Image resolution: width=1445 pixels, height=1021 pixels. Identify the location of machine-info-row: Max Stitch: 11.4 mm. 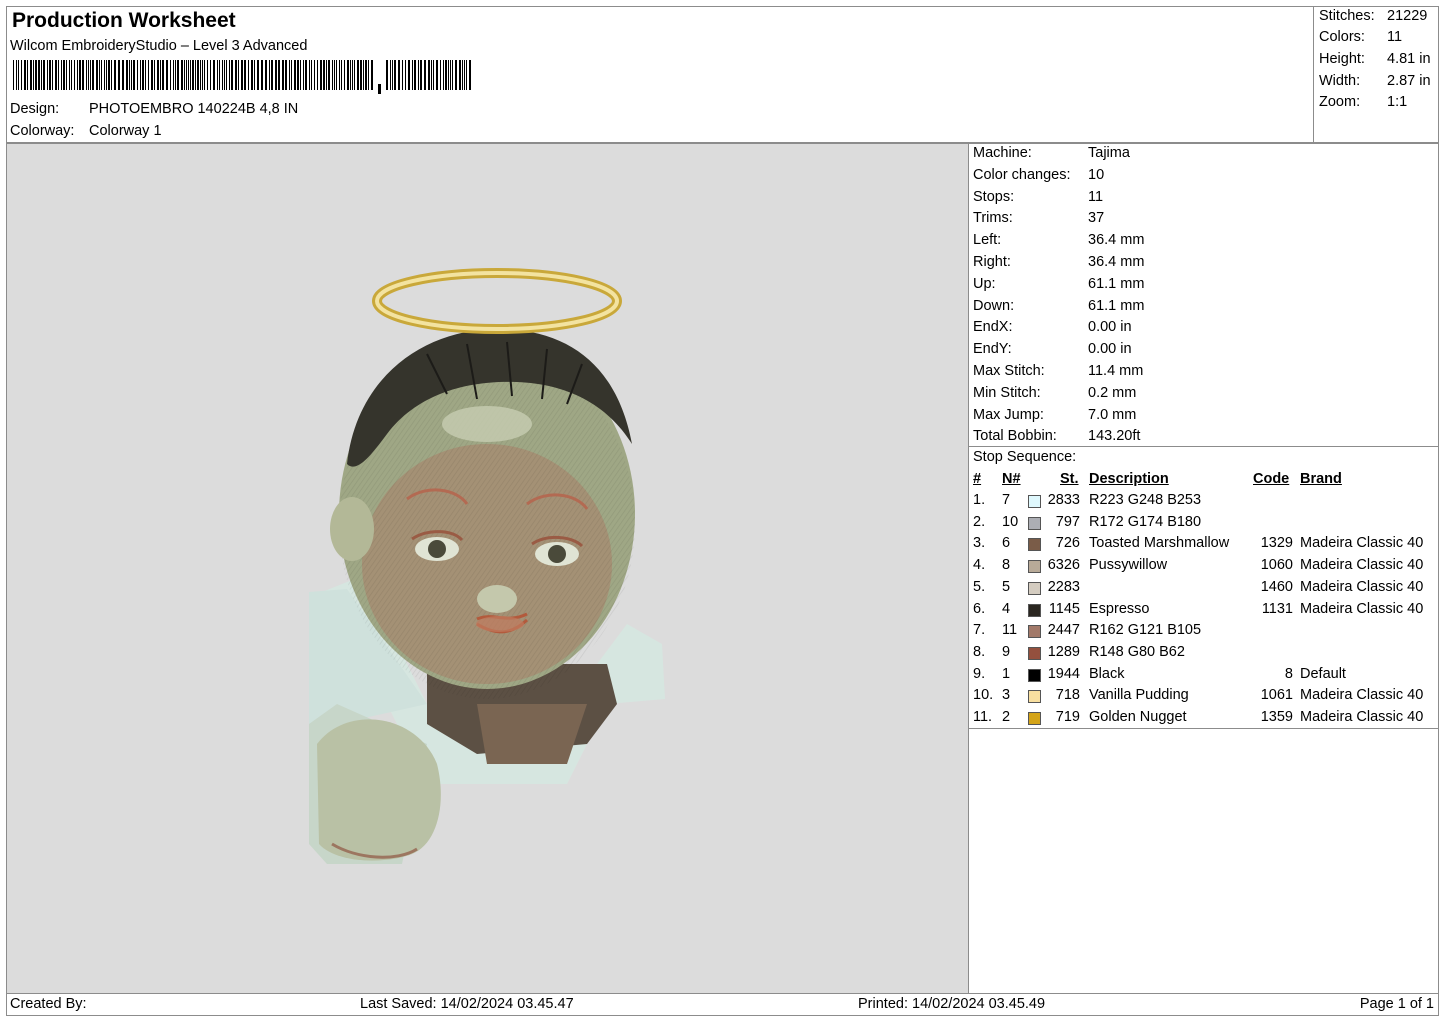
(1058, 371).